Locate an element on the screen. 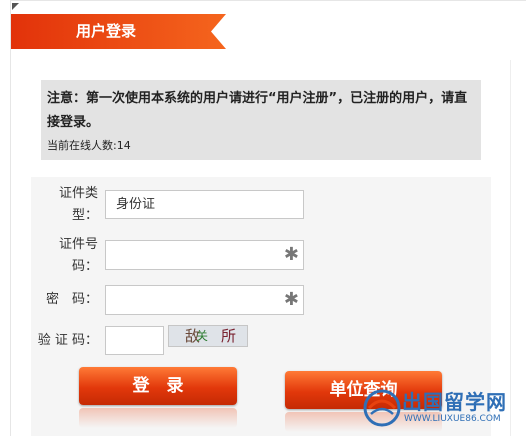 Image resolution: width=526 pixels, height=436 pixels. password-label: 密 码： is located at coordinates (71, 299).